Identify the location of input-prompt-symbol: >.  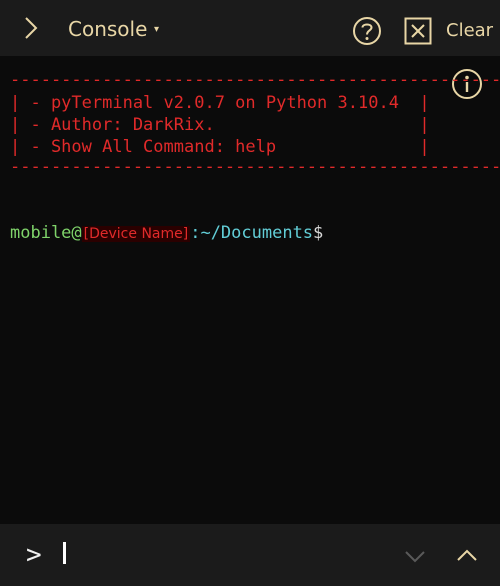
(34, 555).